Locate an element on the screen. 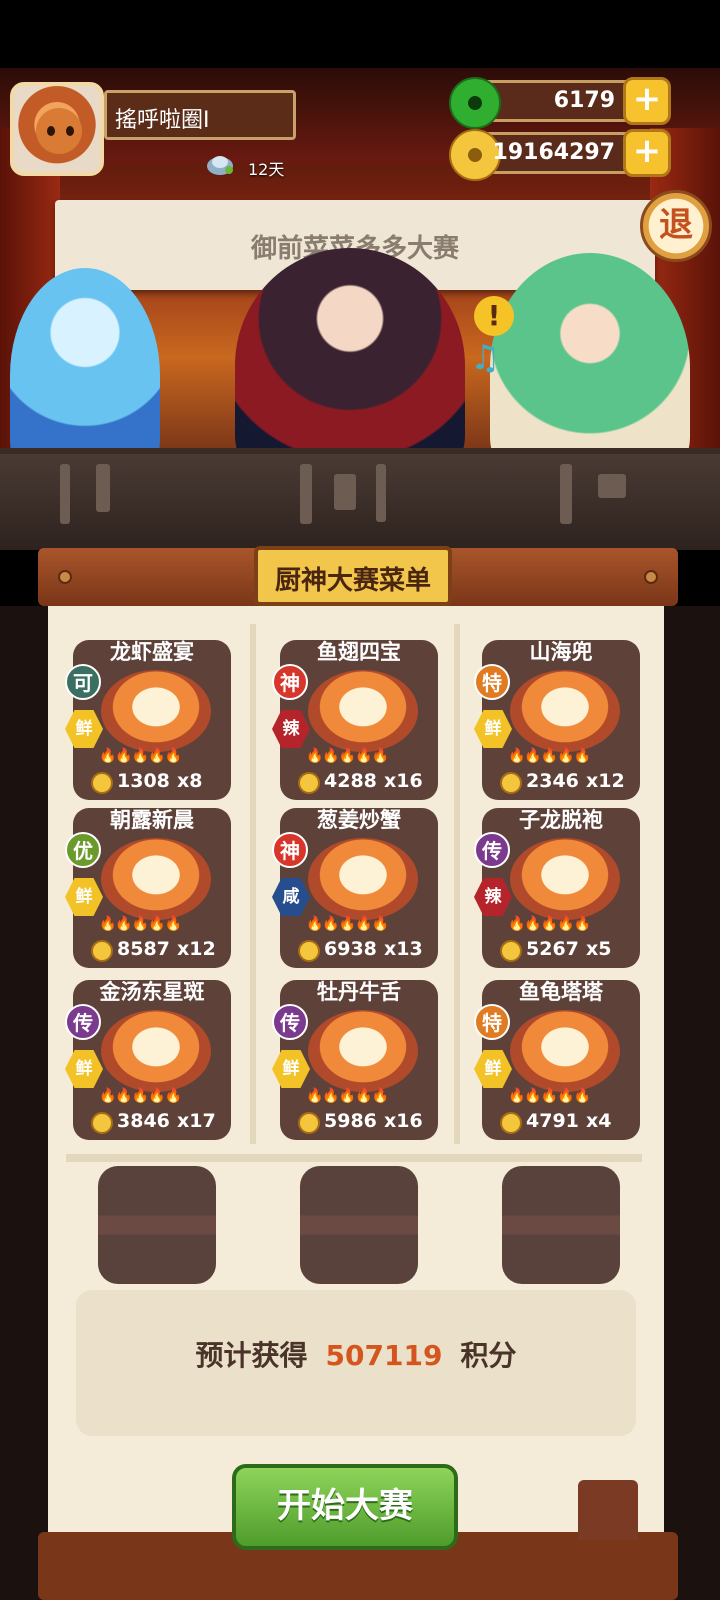  section-divider is located at coordinates (354, 1158).